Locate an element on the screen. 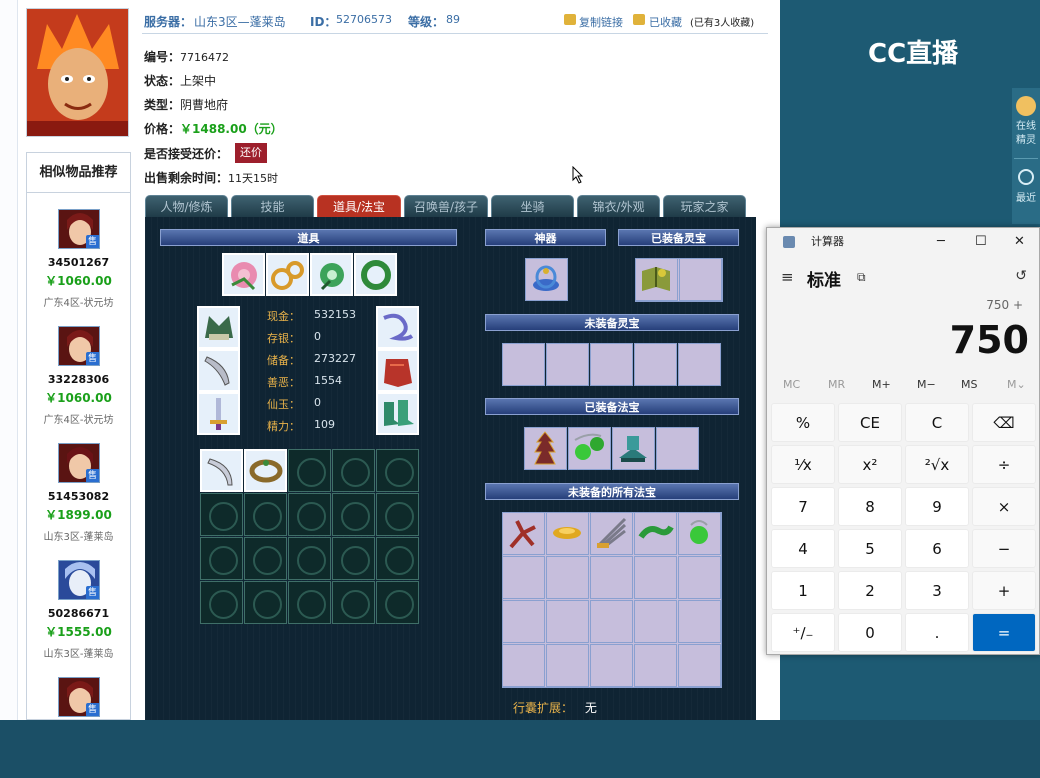 The width and height of the screenshot is (1040, 778). haggle-button: 还价 is located at coordinates (251, 153).